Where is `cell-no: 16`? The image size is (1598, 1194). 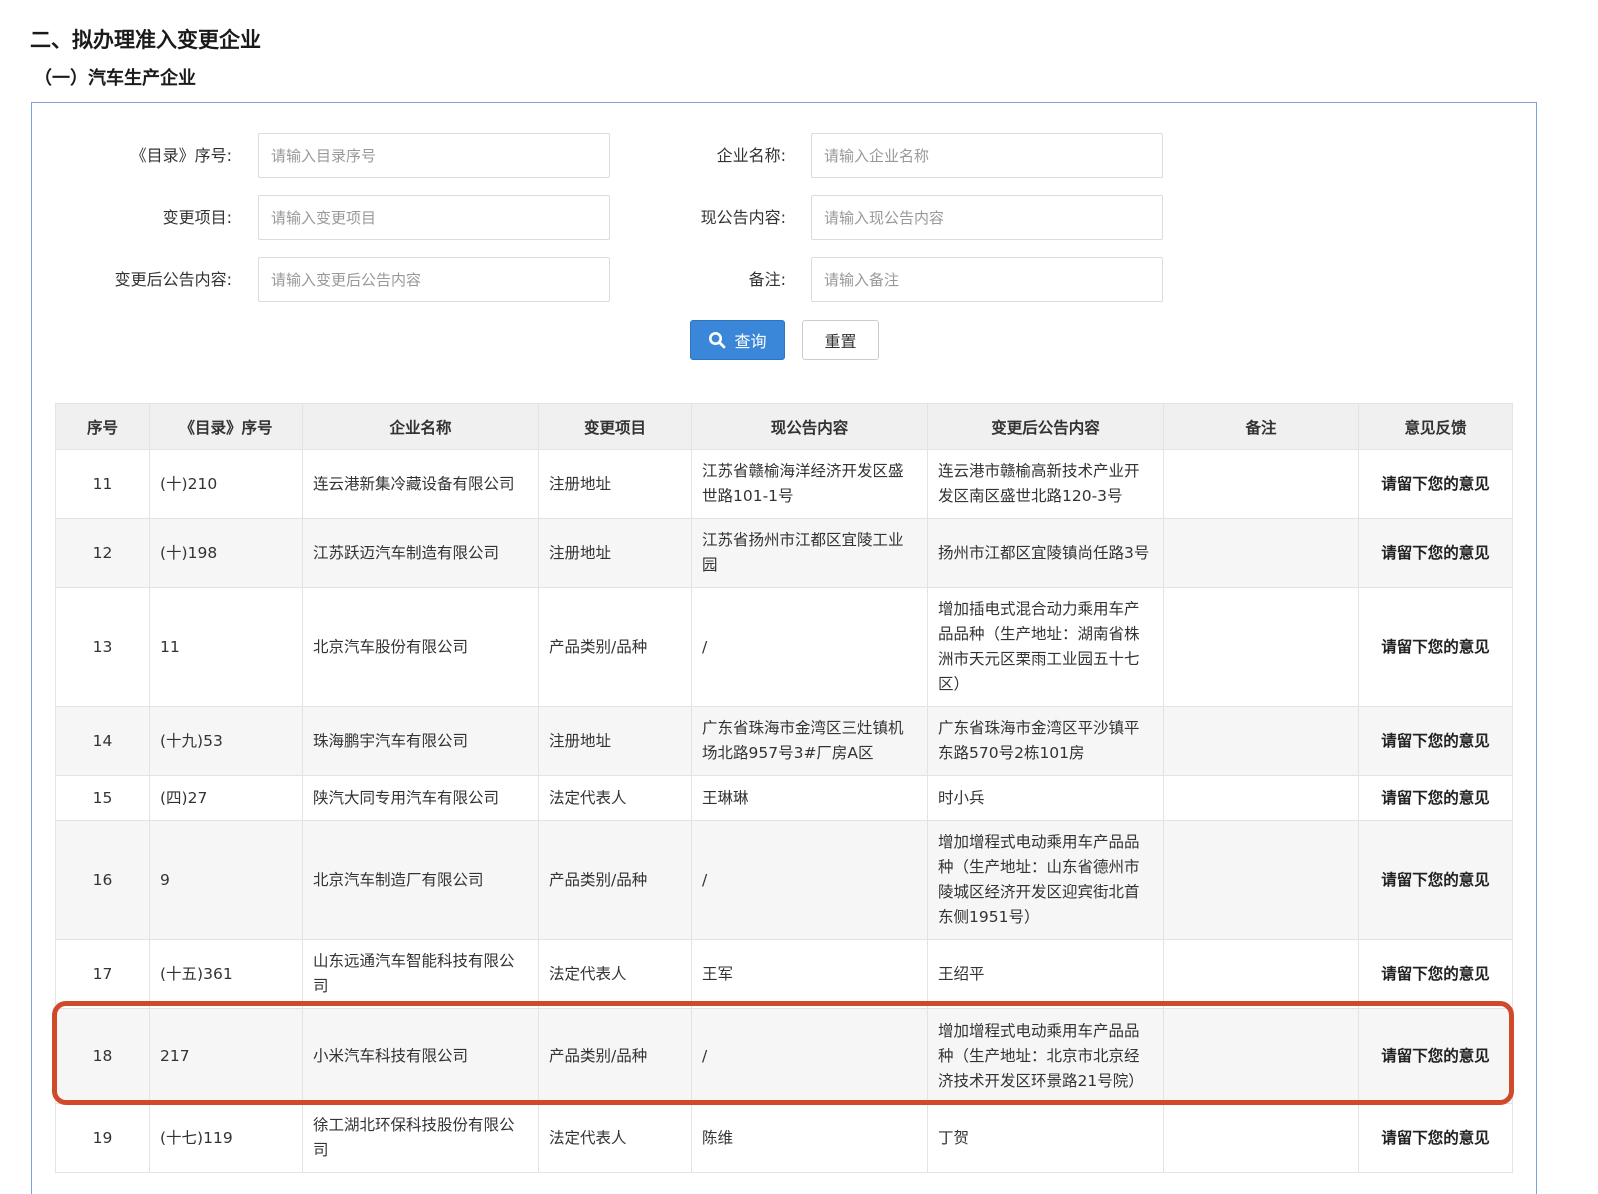 cell-no: 16 is located at coordinates (102, 880).